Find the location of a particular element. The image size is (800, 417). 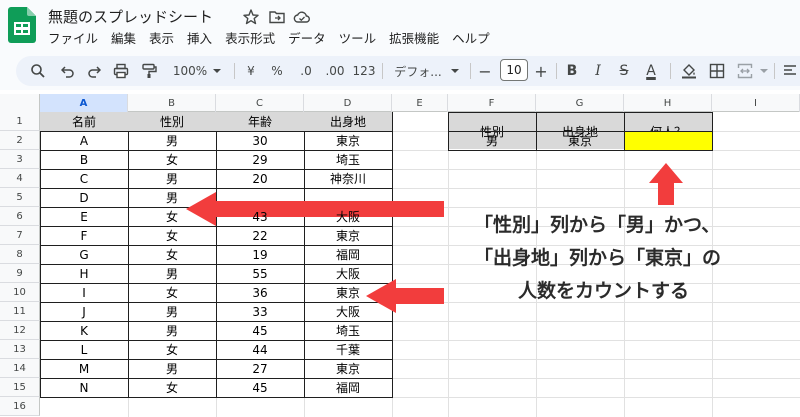

row-header: 10 is located at coordinates (20, 292).